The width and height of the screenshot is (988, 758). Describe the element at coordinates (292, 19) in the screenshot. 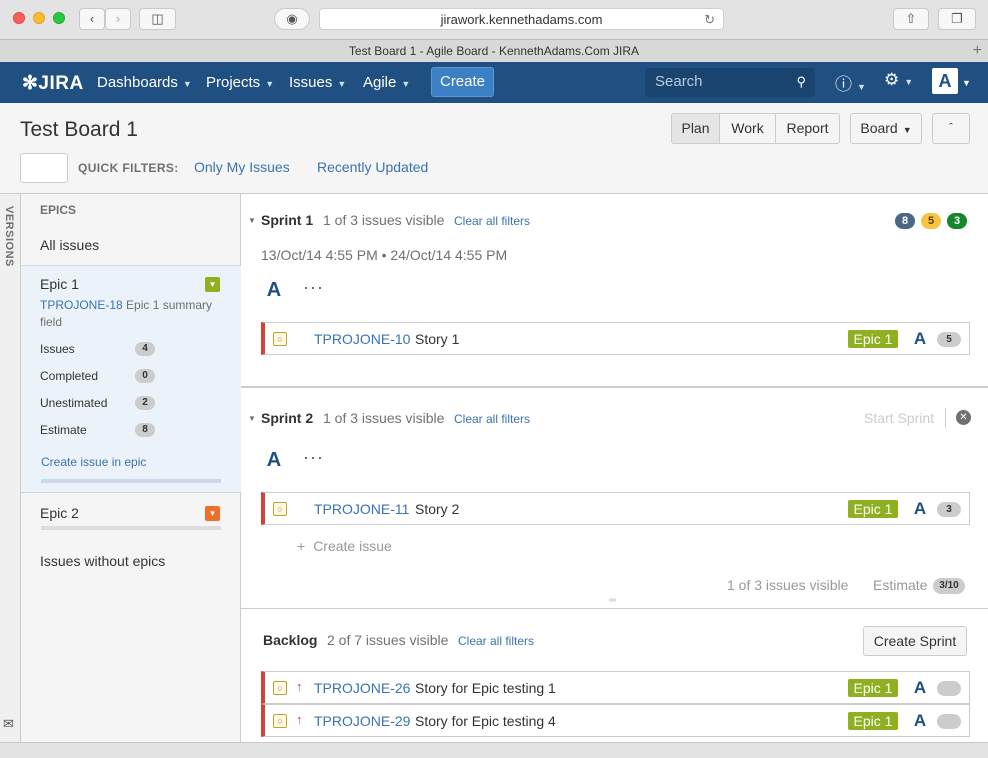

I see `site-settings-icon: ◉` at that location.